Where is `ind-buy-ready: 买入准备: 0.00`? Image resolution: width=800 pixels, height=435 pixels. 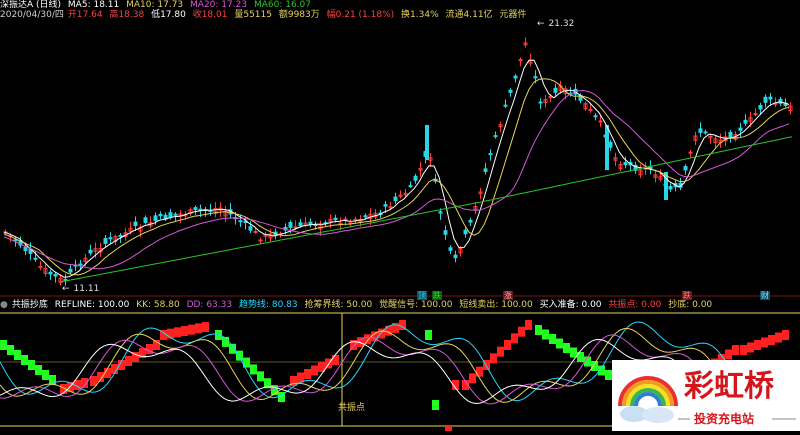
ind-buy-ready: 买入准备: 0.00 is located at coordinates (570, 305).